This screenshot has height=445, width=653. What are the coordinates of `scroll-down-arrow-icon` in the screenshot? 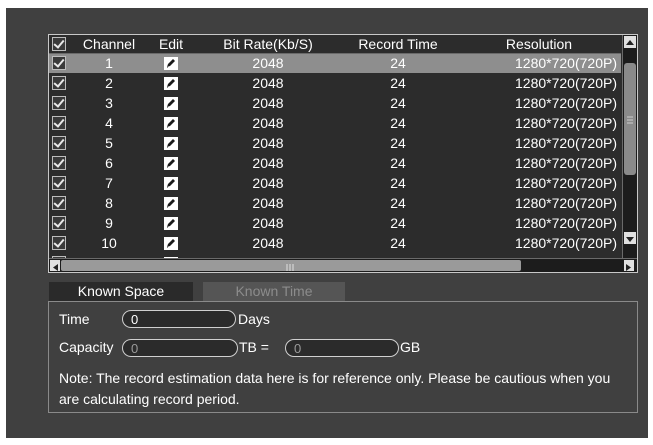 It's located at (630, 238).